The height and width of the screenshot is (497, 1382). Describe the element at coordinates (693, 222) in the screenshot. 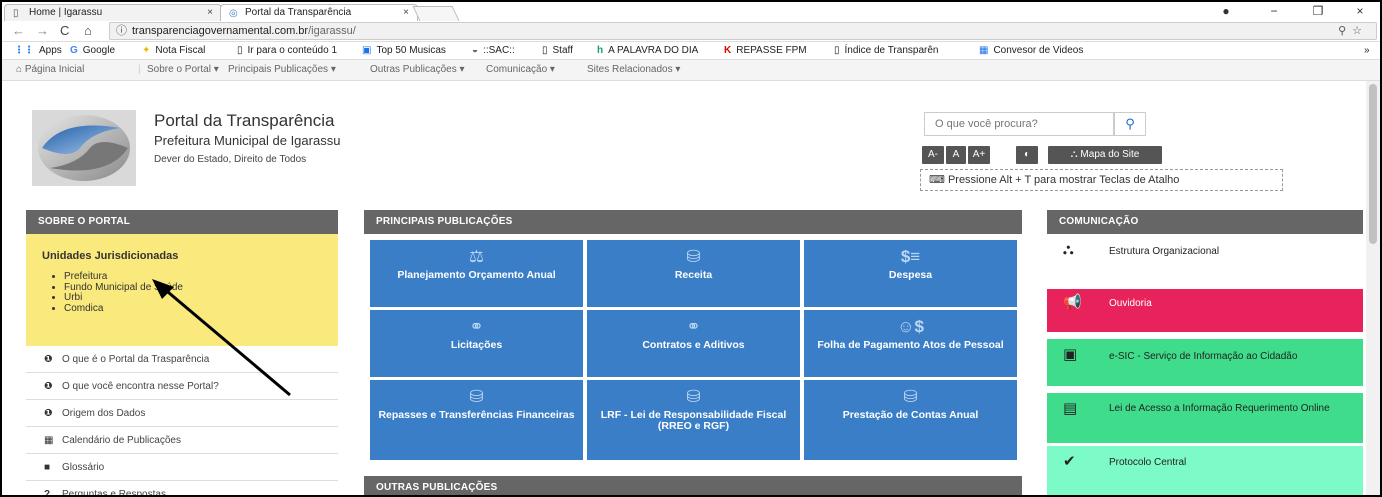

I see `panel-heading-principais: PRINCIPAIS PUBLICAÇÕES` at that location.